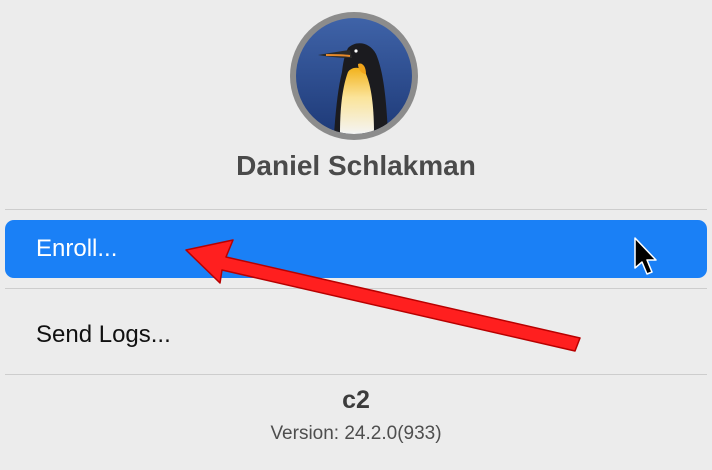 This screenshot has height=470, width=712. What do you see at coordinates (645, 256) in the screenshot?
I see `mouse-pointer-icon` at bounding box center [645, 256].